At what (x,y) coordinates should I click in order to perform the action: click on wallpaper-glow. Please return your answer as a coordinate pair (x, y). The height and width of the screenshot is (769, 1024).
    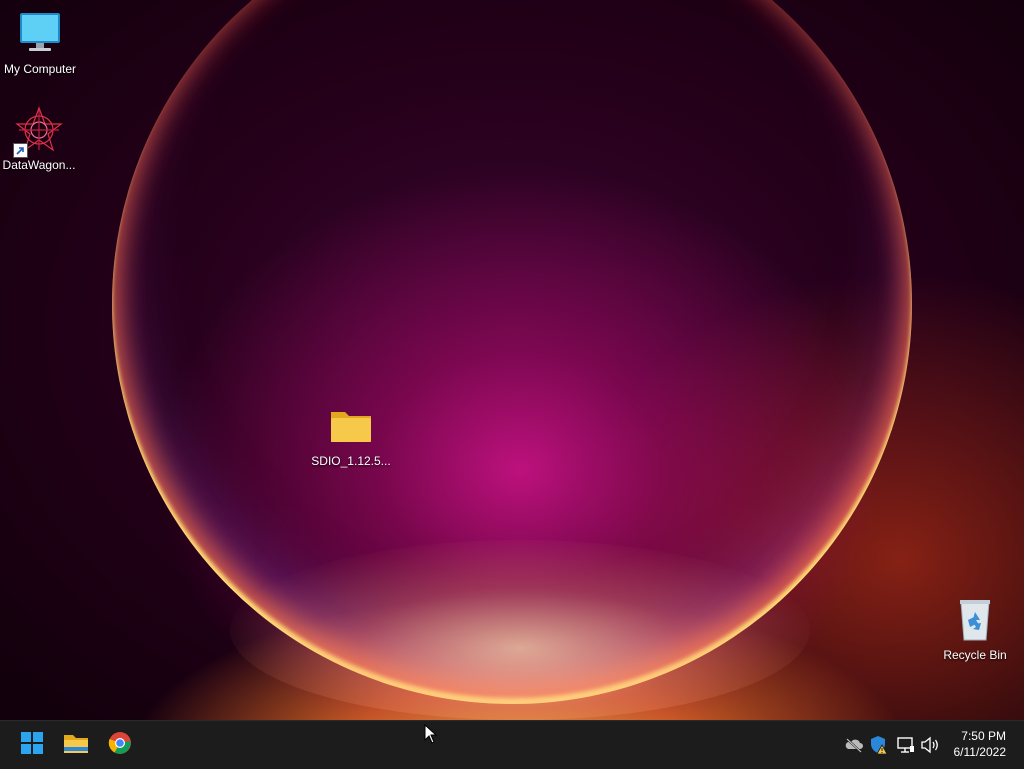
    Looking at the image, I should click on (520, 630).